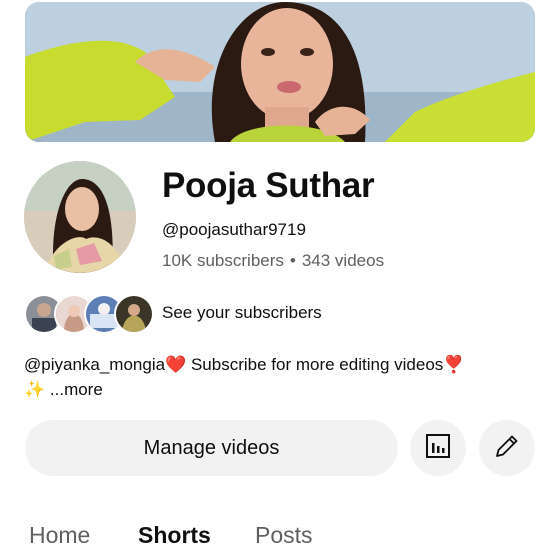 The width and height of the screenshot is (560, 560). I want to click on analytics-button, so click(438, 448).